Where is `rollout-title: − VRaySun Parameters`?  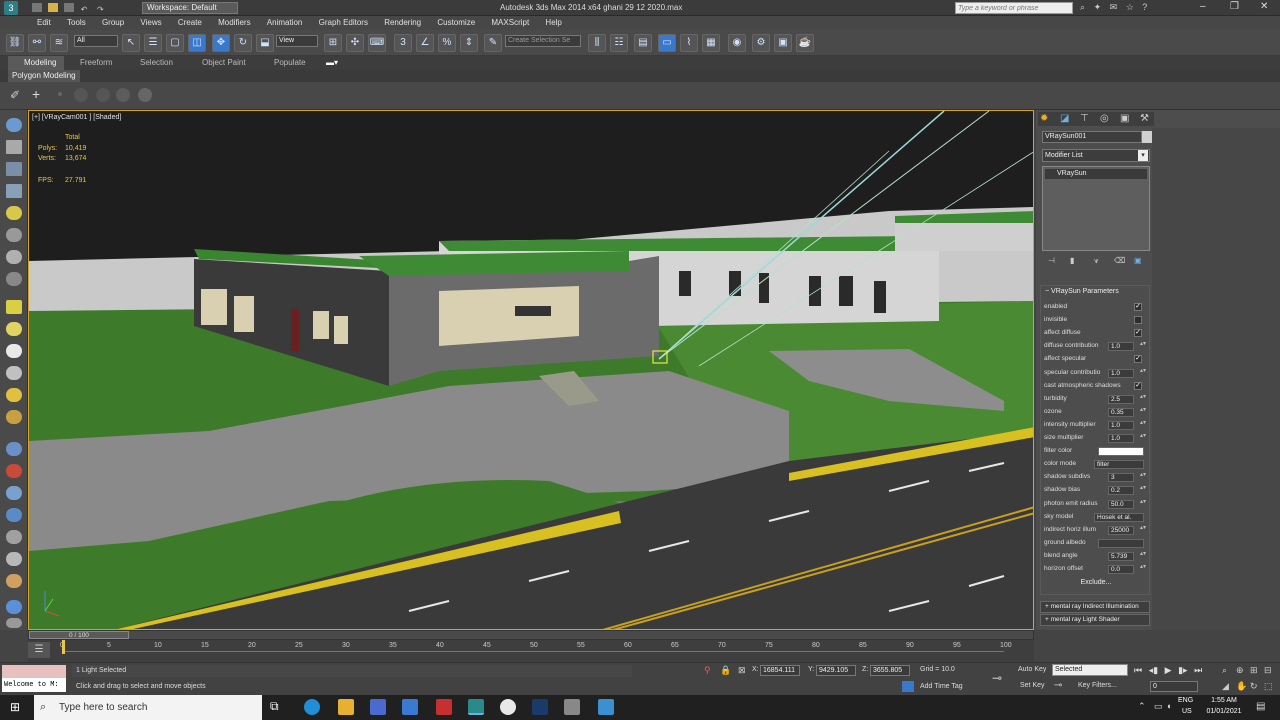
rollout-title: − VRaySun Parameters is located at coordinates (1095, 292).